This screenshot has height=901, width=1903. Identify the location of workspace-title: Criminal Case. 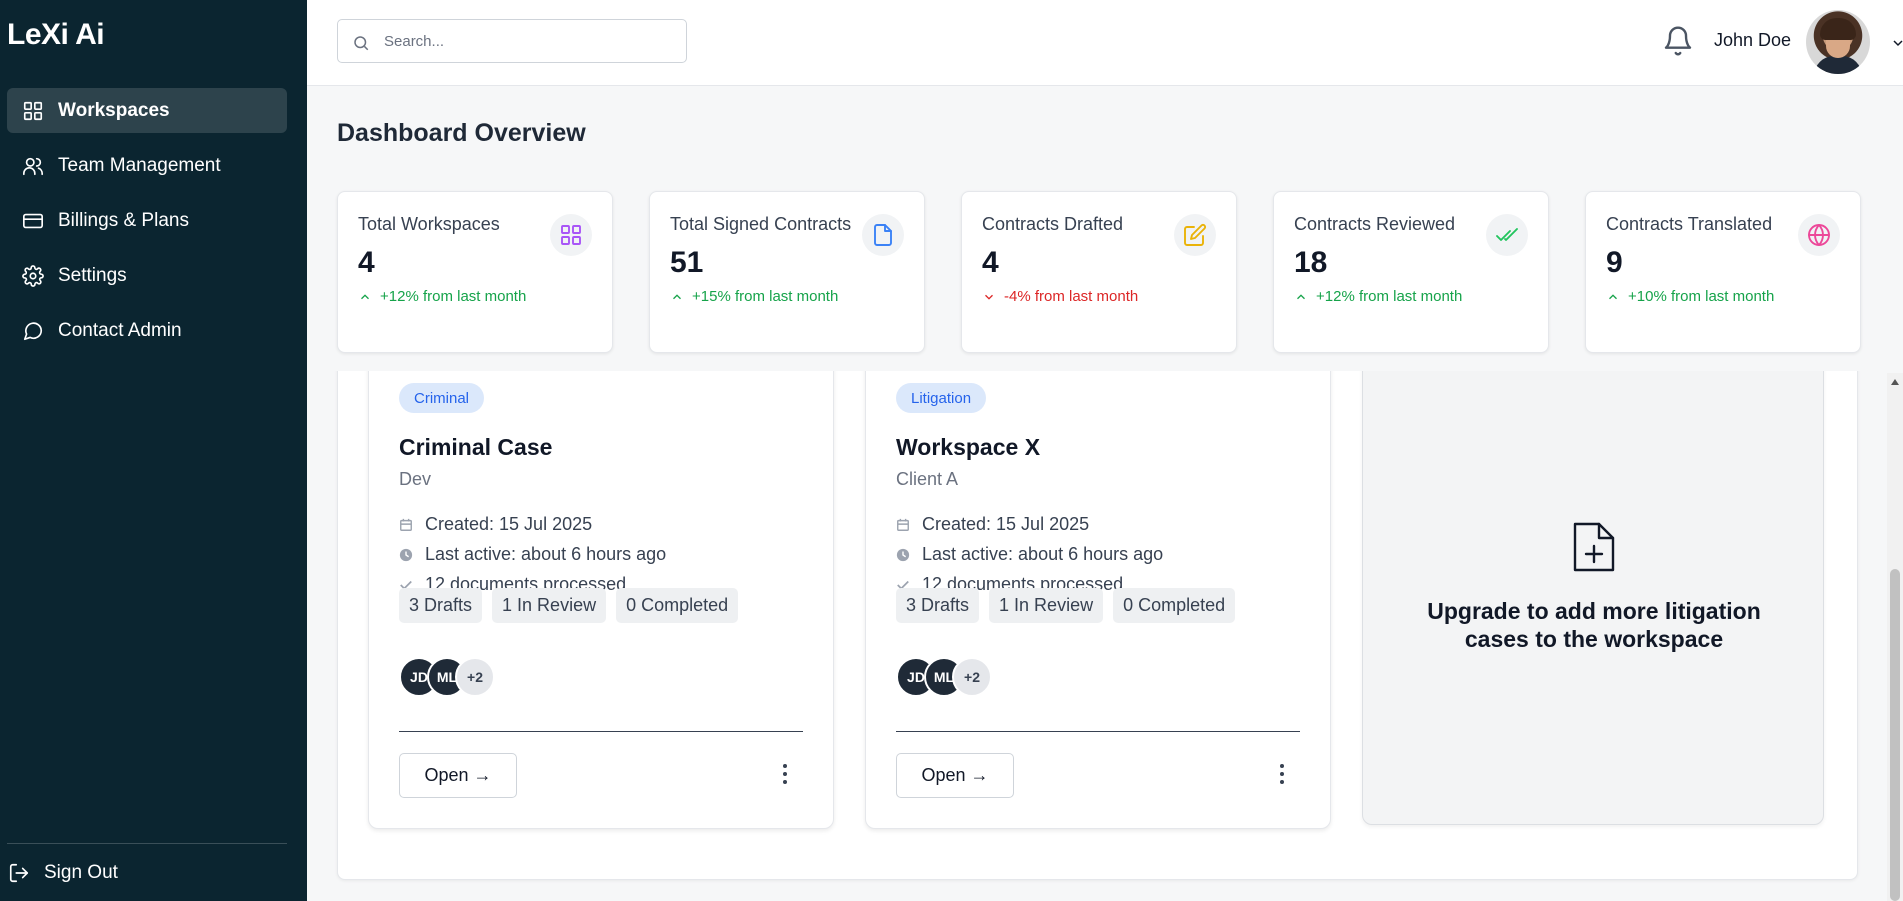
(476, 447).